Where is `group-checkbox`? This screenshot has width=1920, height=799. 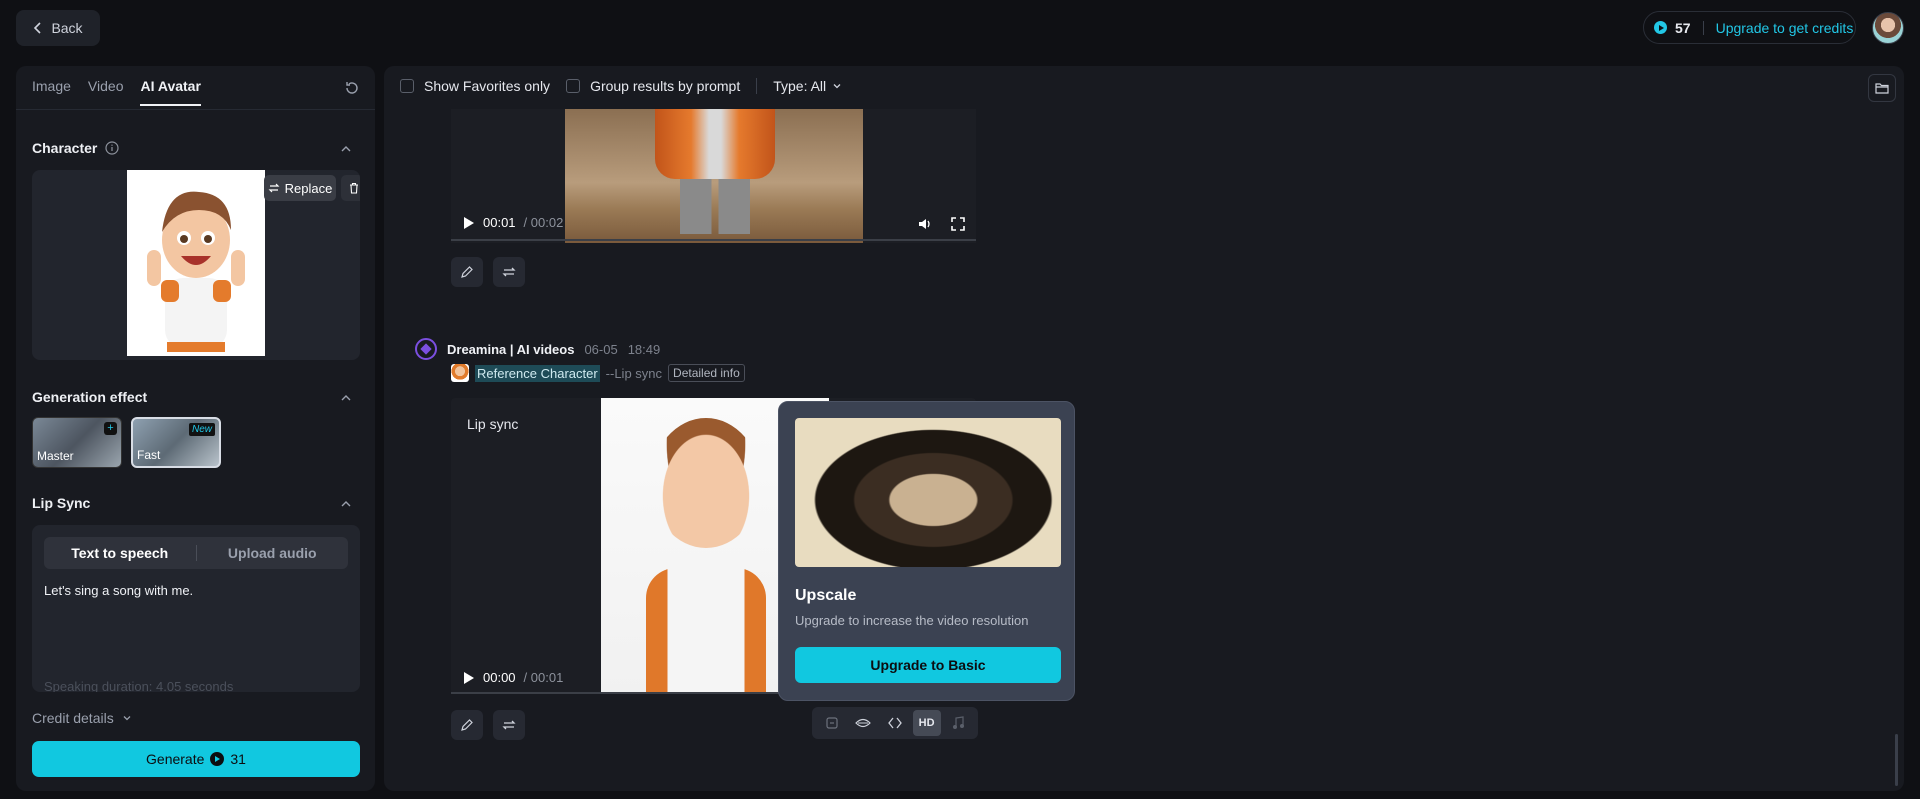
group-checkbox is located at coordinates (573, 86).